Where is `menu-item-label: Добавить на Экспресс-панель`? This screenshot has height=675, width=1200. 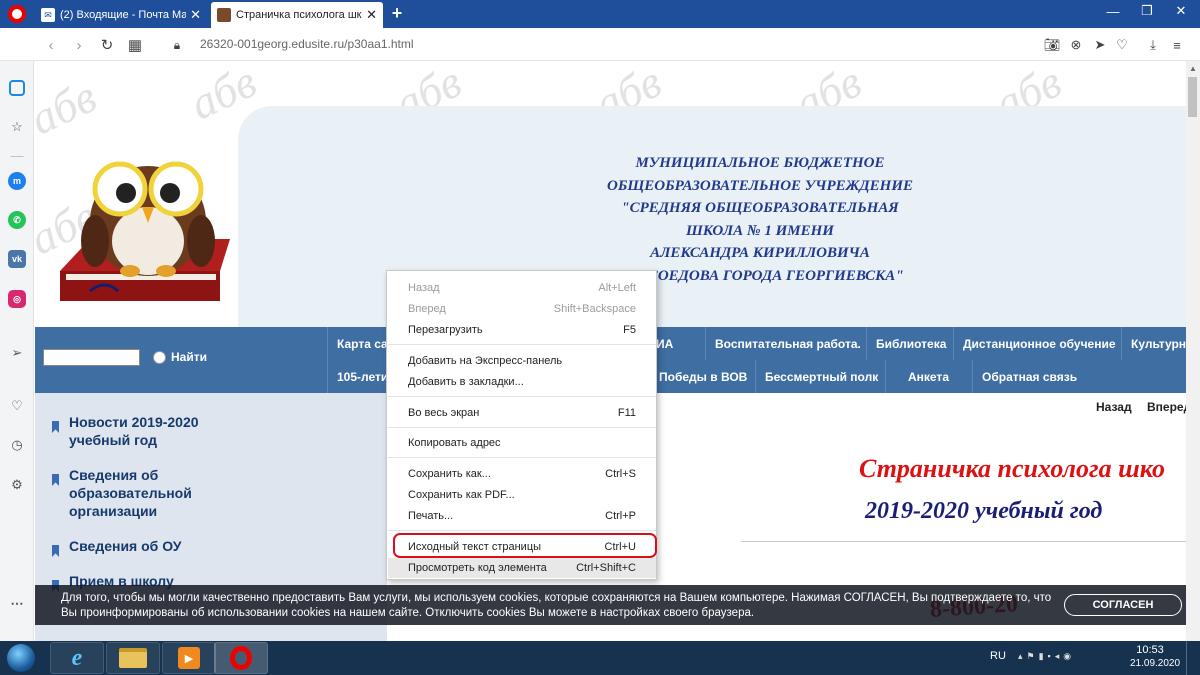 menu-item-label: Добавить на Экспресс-панель is located at coordinates (485, 361).